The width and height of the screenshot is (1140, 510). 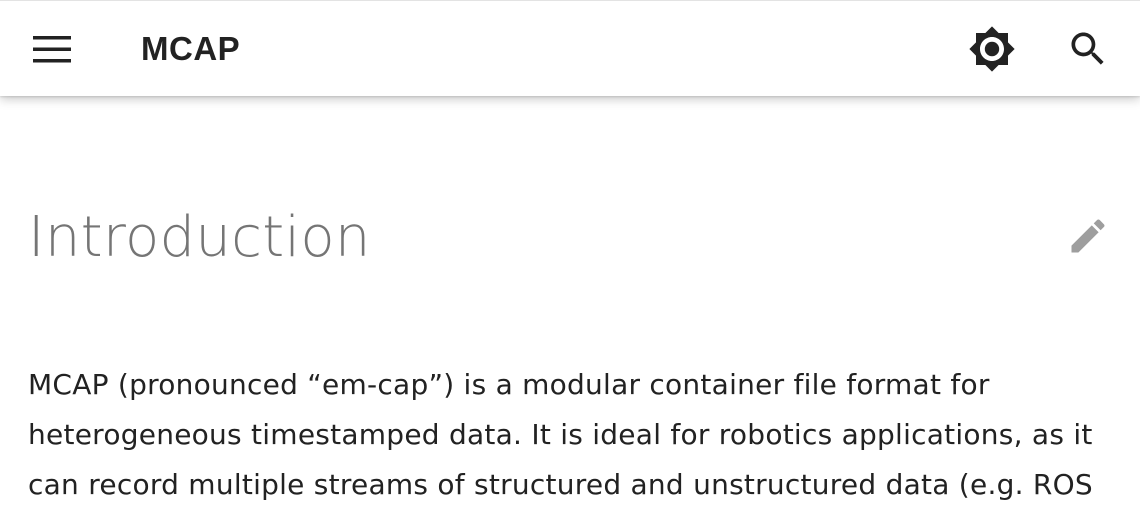 I want to click on edit-page-button, so click(x=1088, y=236).